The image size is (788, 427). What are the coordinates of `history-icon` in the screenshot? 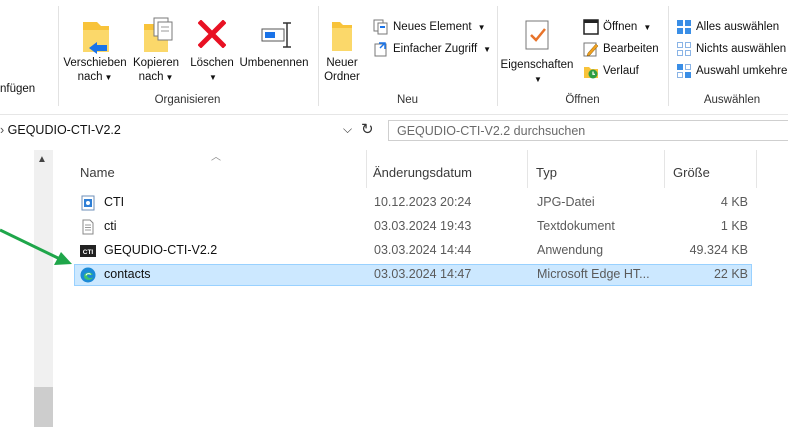 It's located at (591, 73).